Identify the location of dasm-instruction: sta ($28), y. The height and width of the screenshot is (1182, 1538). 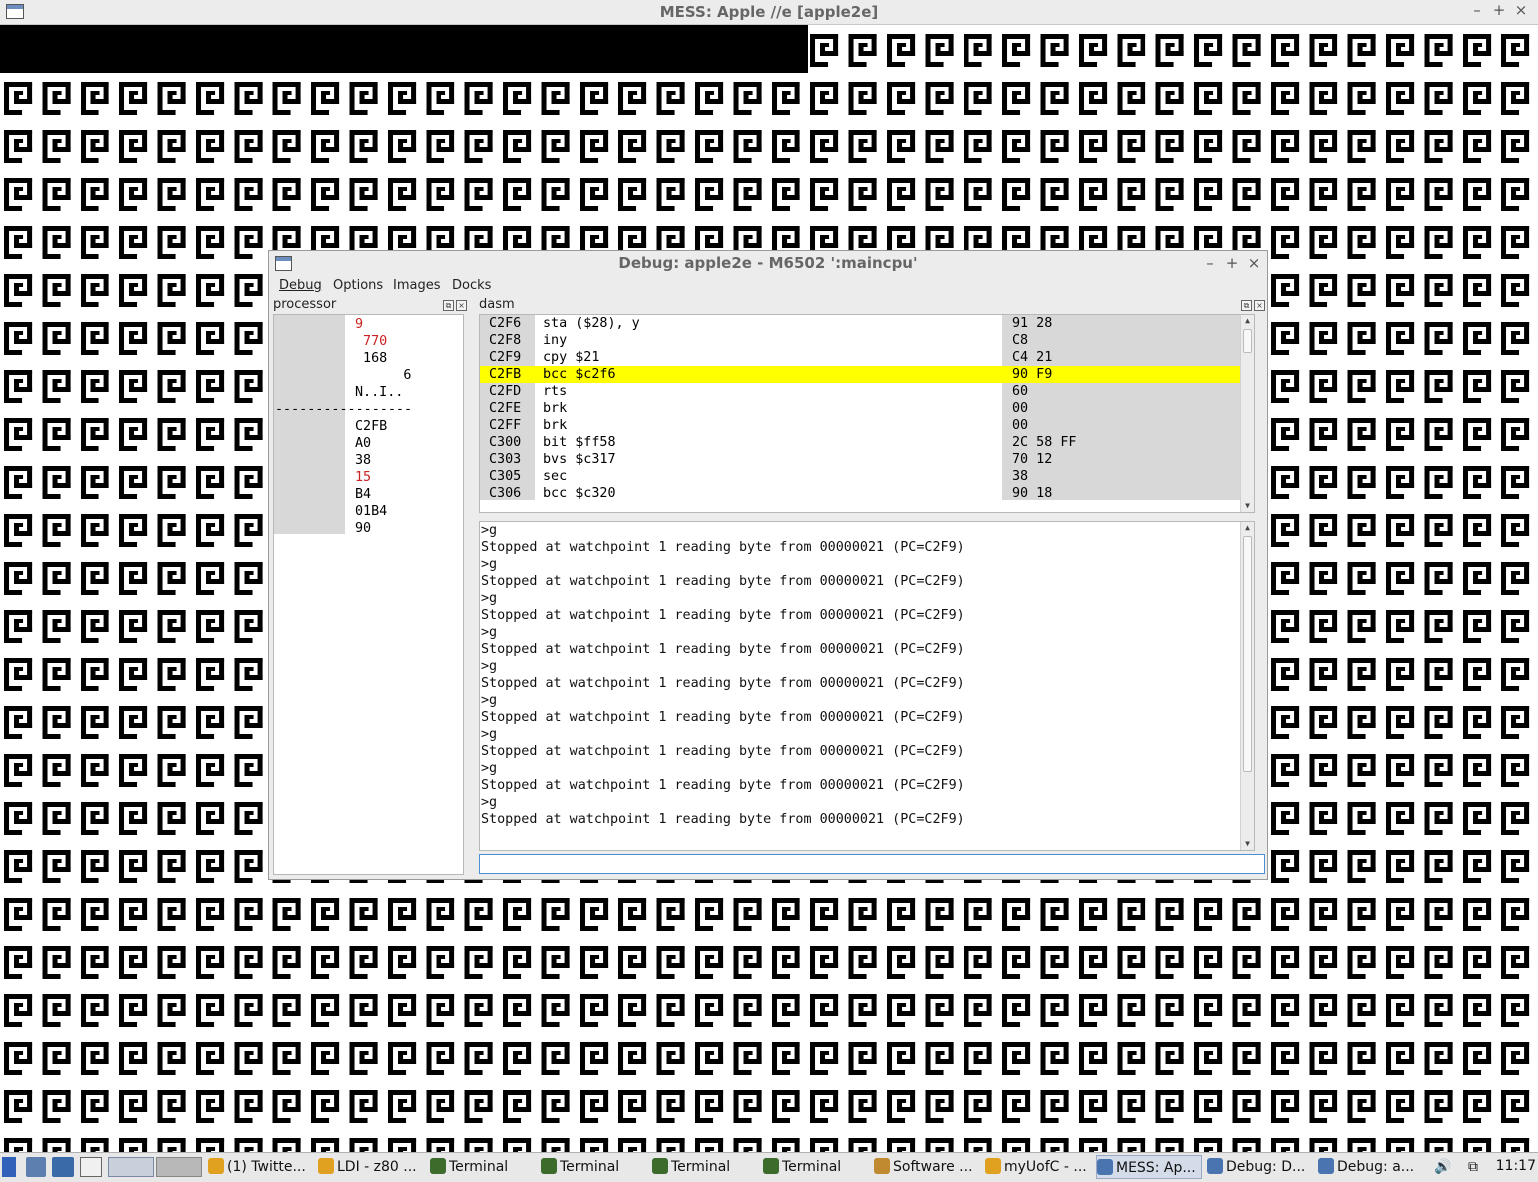
(591, 323).